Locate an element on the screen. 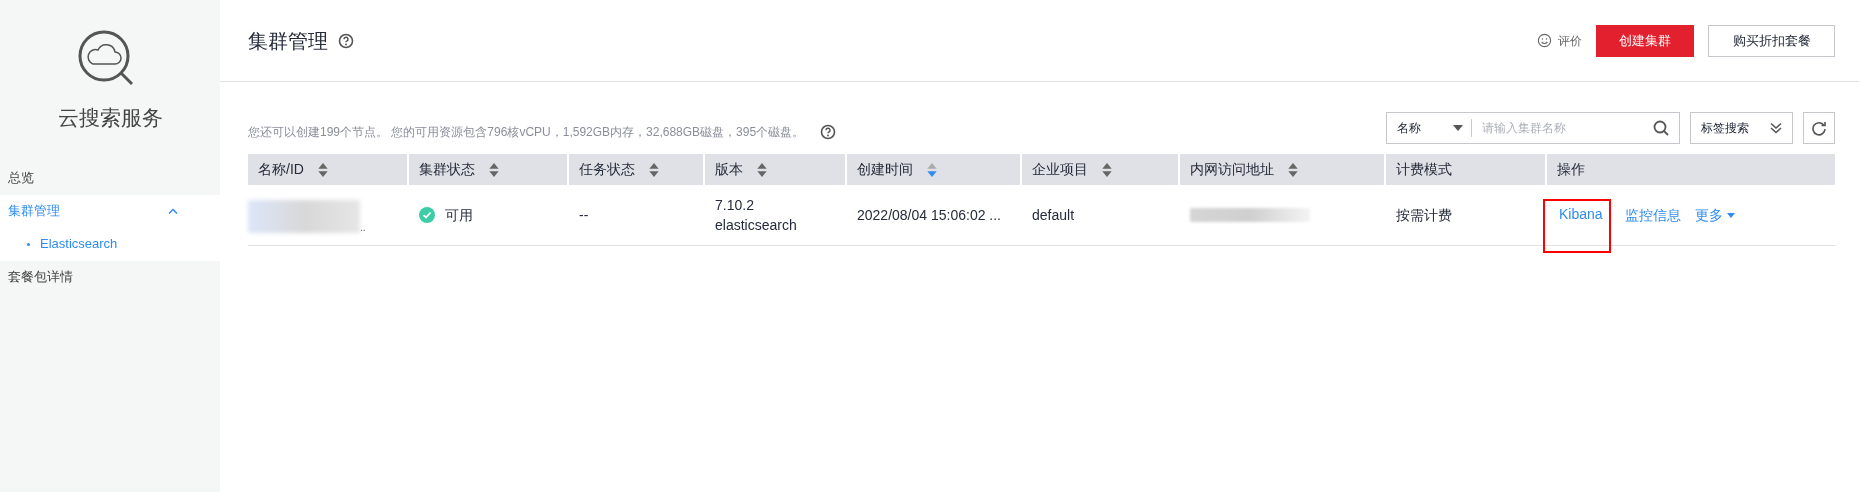 The image size is (1859, 492). refresh-icon is located at coordinates (1819, 128).